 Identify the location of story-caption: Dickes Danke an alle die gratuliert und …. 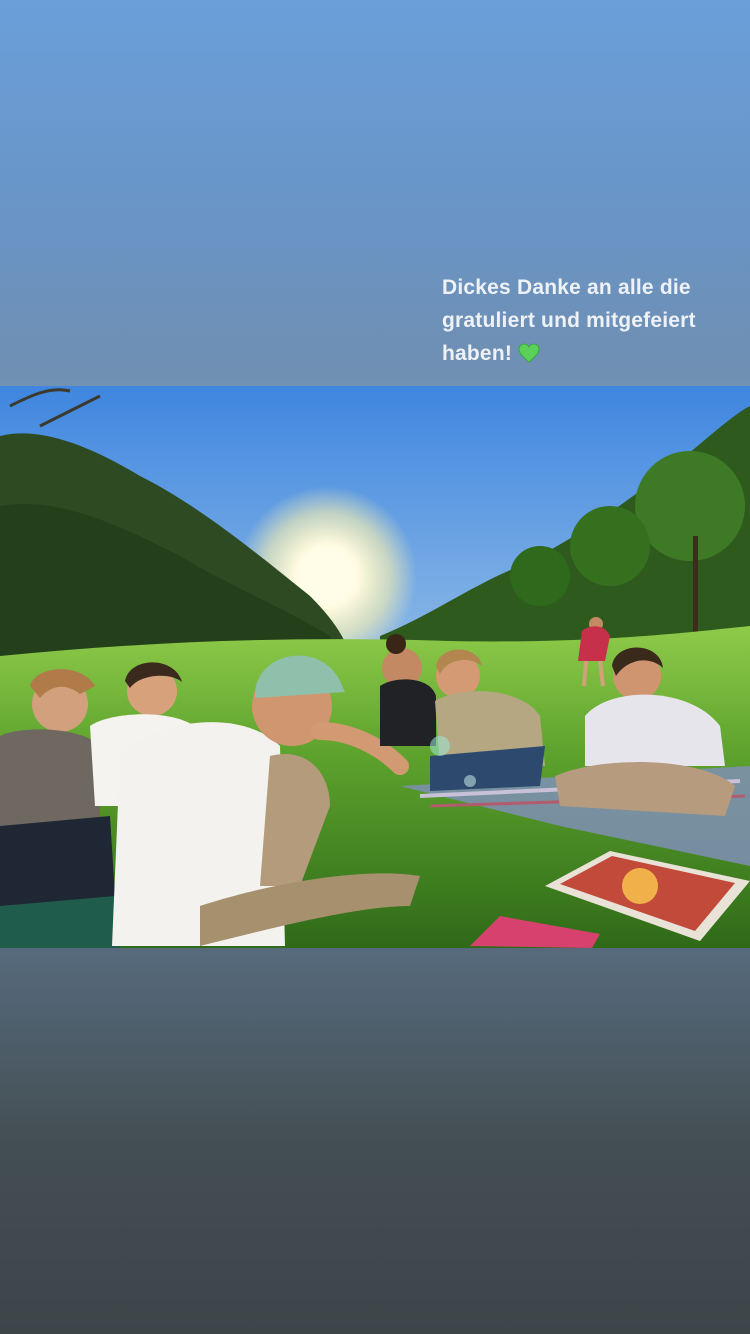
(592, 322).